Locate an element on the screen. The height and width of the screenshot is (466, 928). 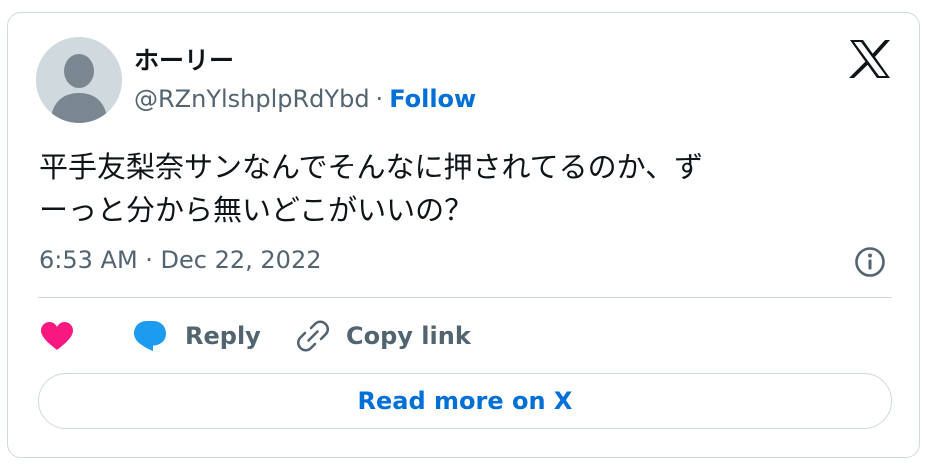
avatar is located at coordinates (79, 80).